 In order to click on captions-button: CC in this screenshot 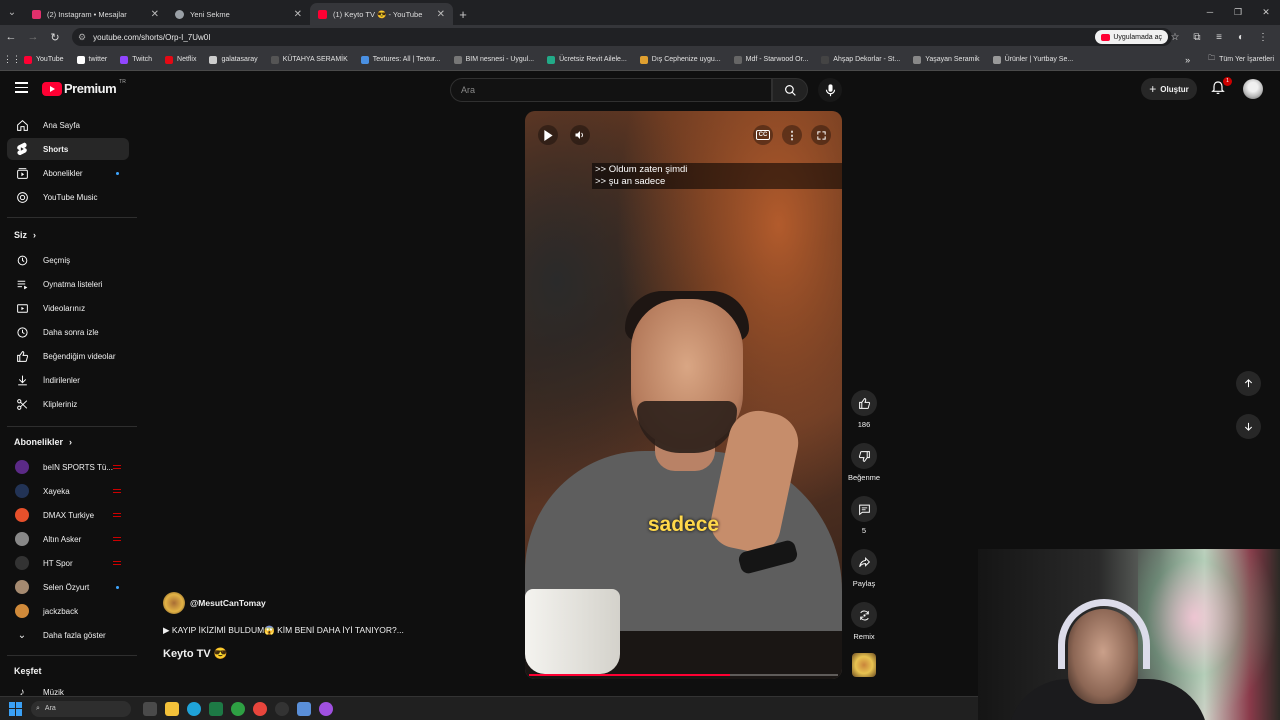, I will do `click(763, 135)`.